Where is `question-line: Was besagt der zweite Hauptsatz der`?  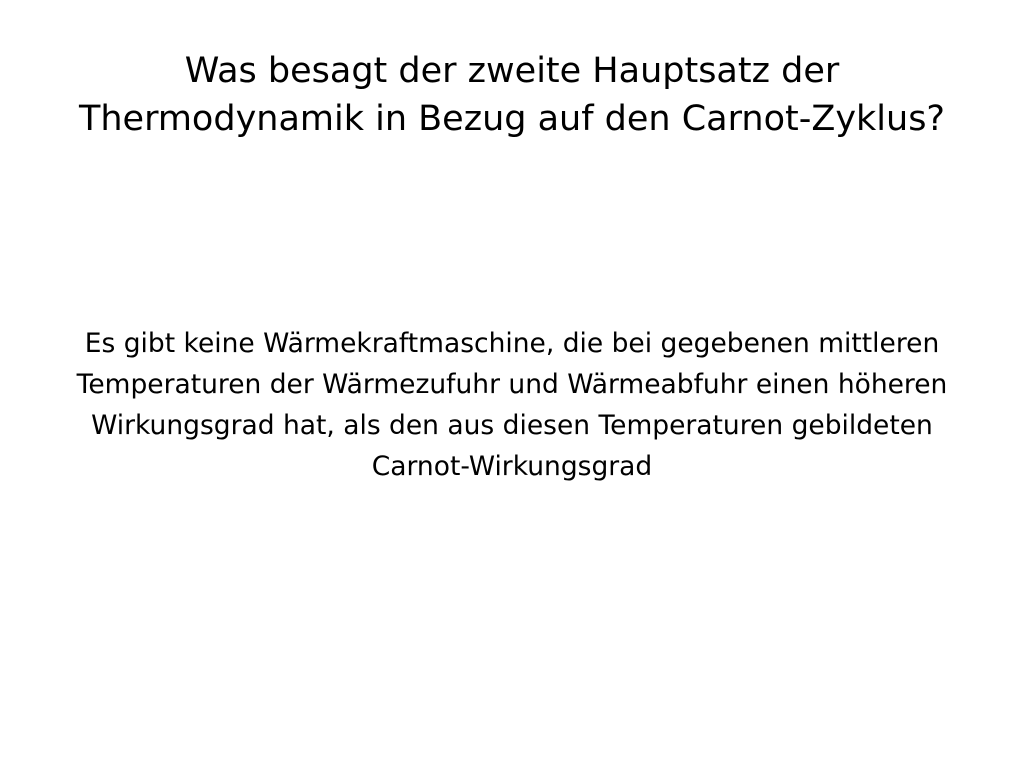 question-line: Was besagt der zweite Hauptsatz der is located at coordinates (512, 71).